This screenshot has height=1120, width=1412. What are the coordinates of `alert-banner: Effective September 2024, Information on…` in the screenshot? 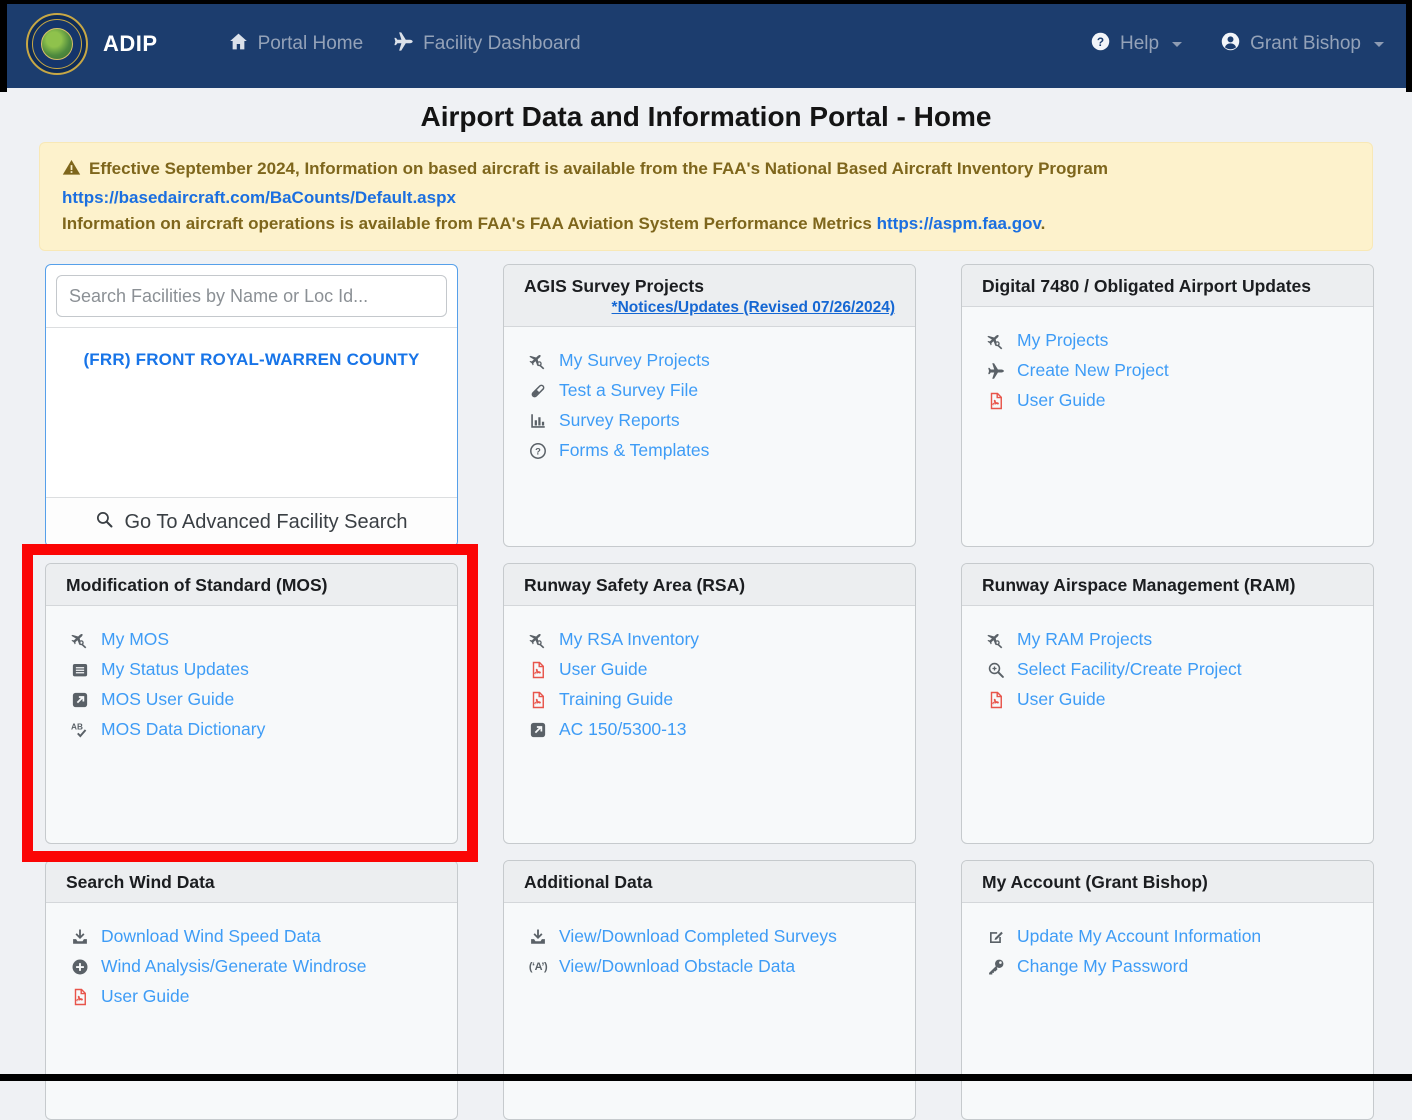 It's located at (706, 196).